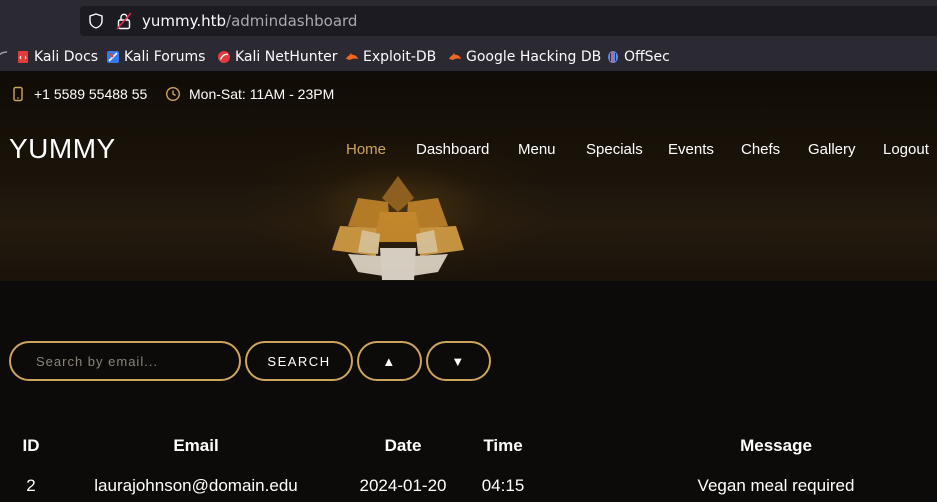 The image size is (937, 502). I want to click on url-host: yummy.htb, so click(184, 21).